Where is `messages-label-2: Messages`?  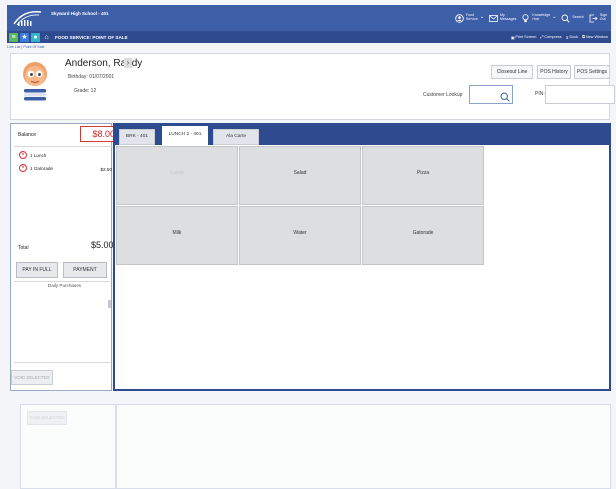 messages-label-2: Messages is located at coordinates (508, 19).